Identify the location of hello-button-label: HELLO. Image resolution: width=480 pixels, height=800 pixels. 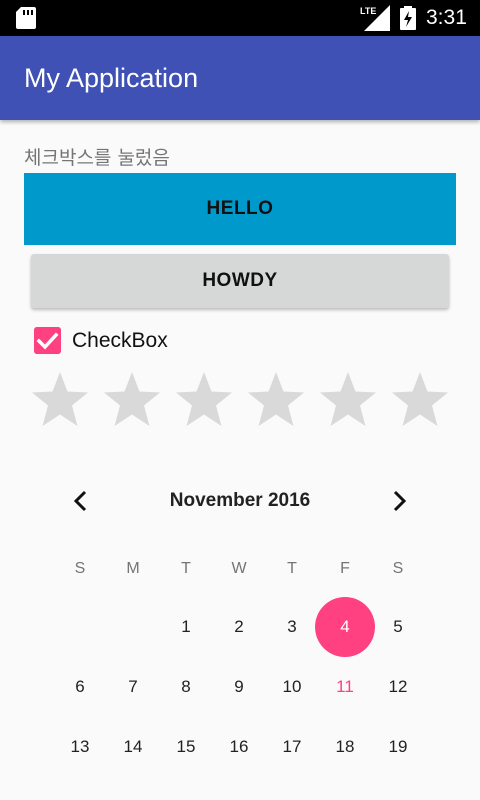
(240, 208).